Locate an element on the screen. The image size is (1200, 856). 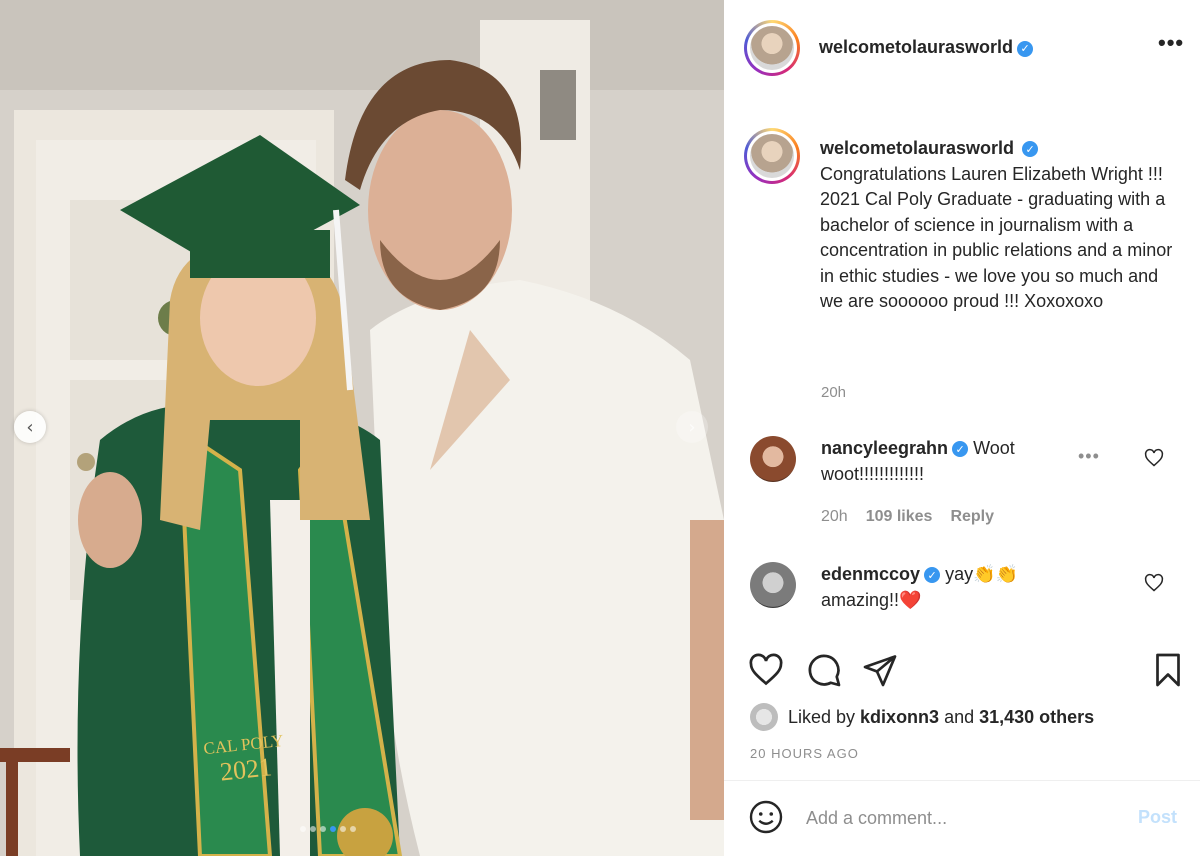
liked-by-user: kdixonn3 is located at coordinates (899, 717).